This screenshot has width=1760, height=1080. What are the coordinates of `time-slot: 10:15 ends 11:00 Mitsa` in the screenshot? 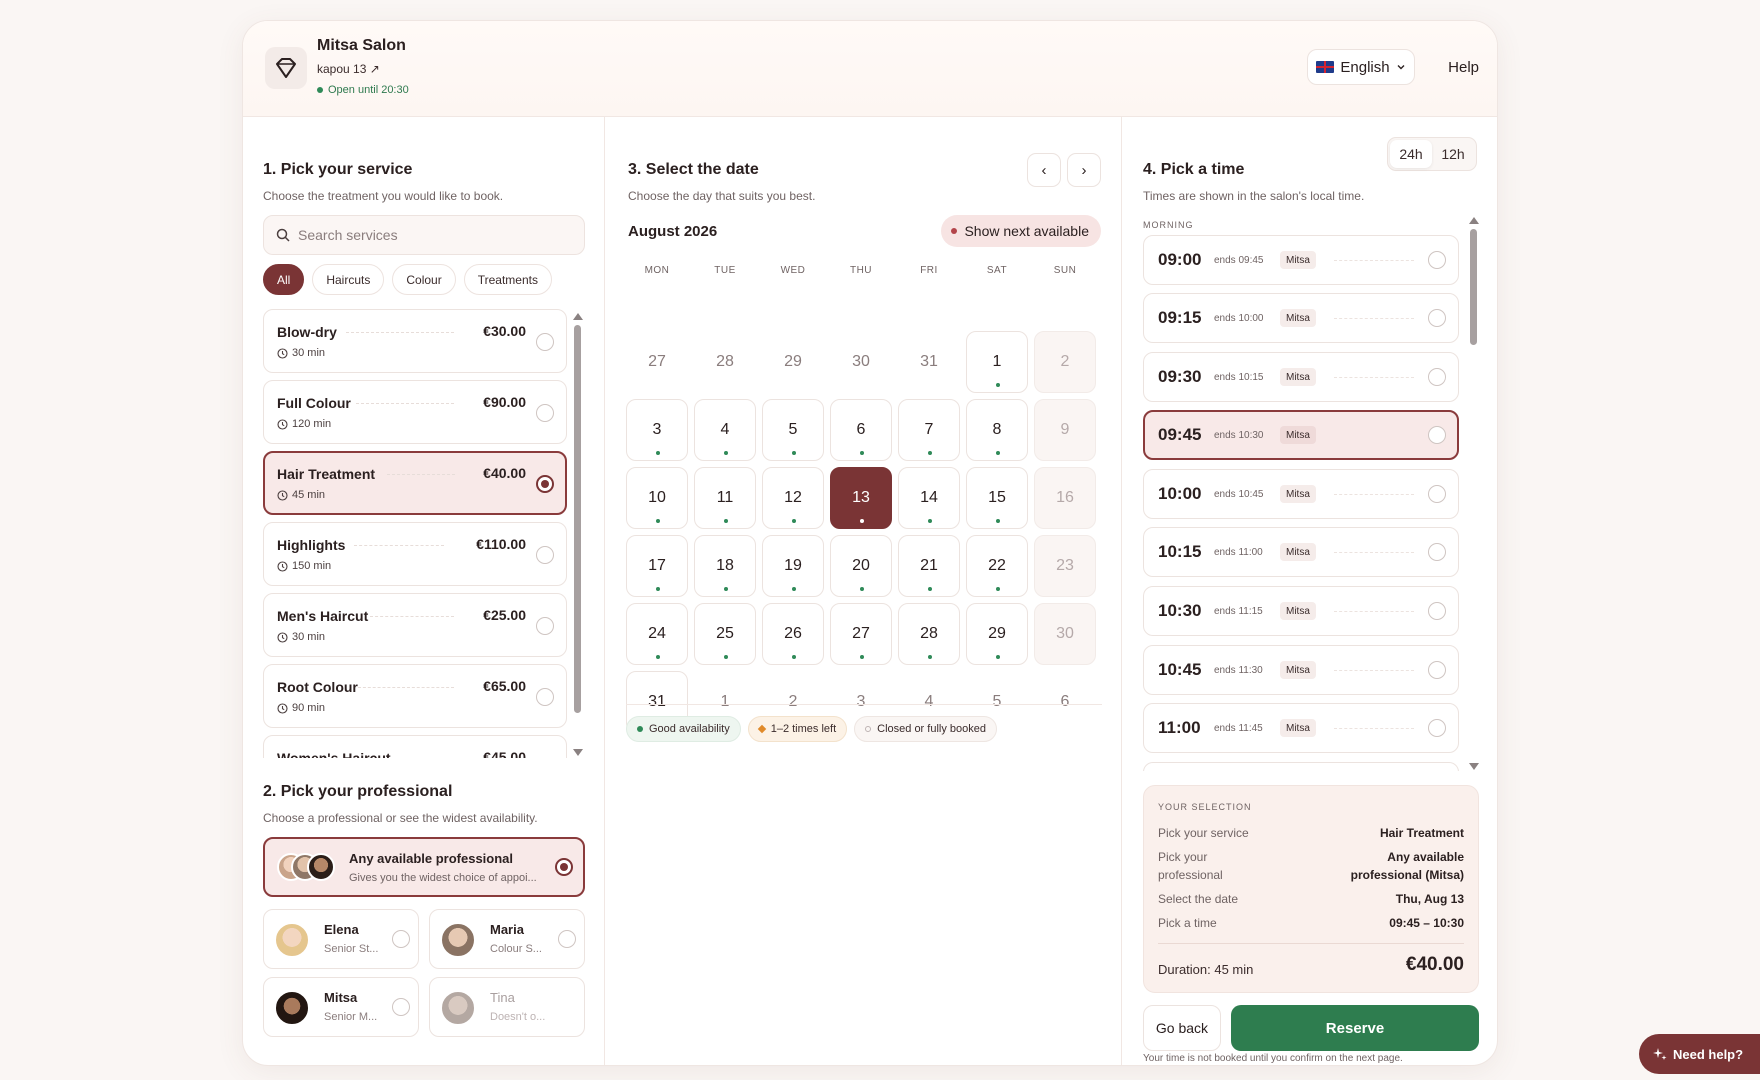 It's located at (1301, 552).